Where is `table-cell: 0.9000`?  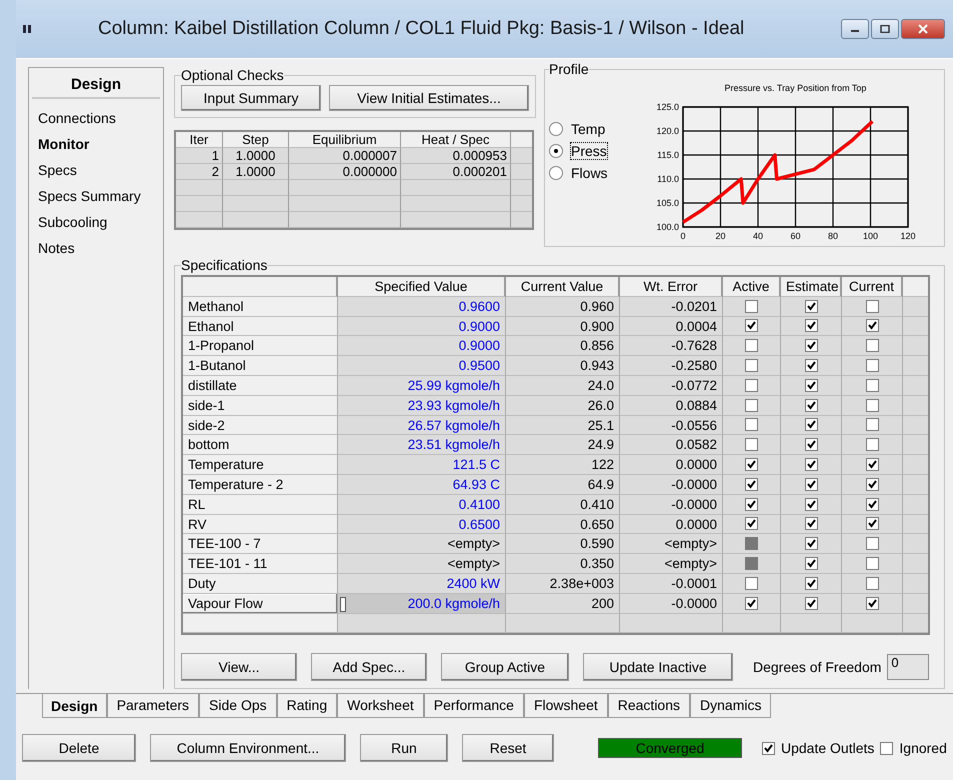 table-cell: 0.9000 is located at coordinates (422, 326).